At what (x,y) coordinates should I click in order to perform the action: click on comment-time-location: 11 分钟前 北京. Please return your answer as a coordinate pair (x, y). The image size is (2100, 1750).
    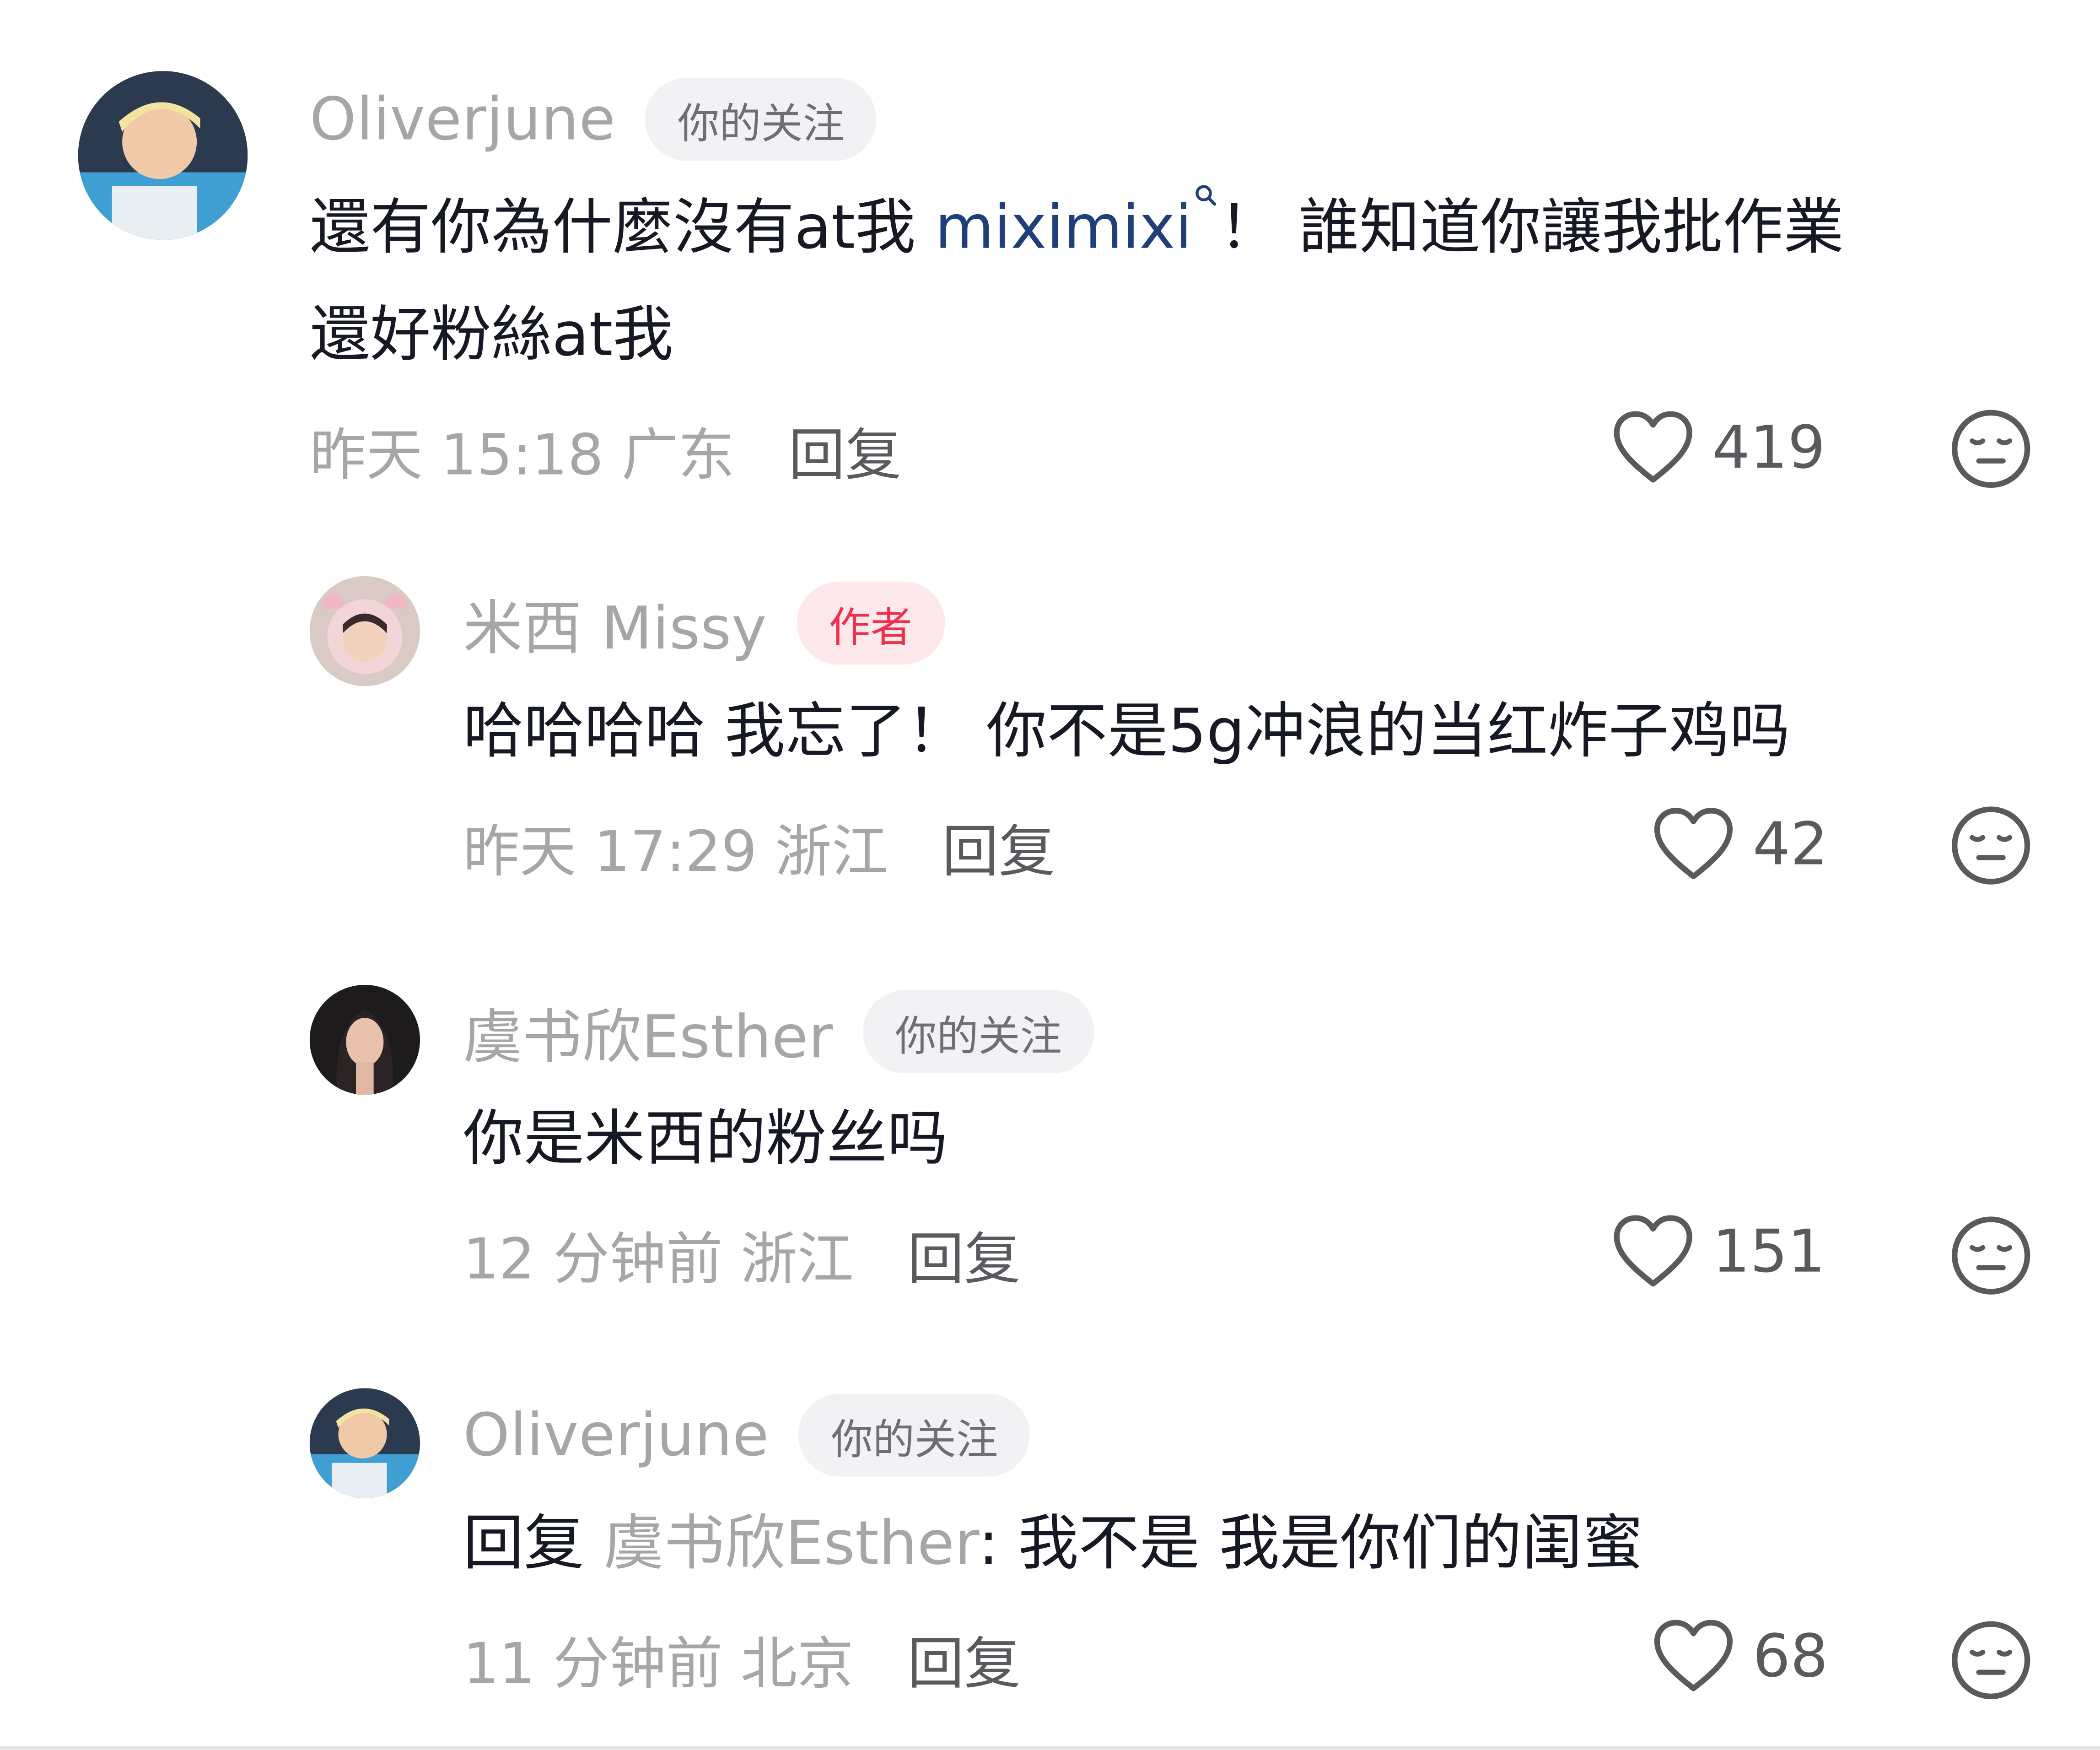
    Looking at the image, I should click on (658, 1663).